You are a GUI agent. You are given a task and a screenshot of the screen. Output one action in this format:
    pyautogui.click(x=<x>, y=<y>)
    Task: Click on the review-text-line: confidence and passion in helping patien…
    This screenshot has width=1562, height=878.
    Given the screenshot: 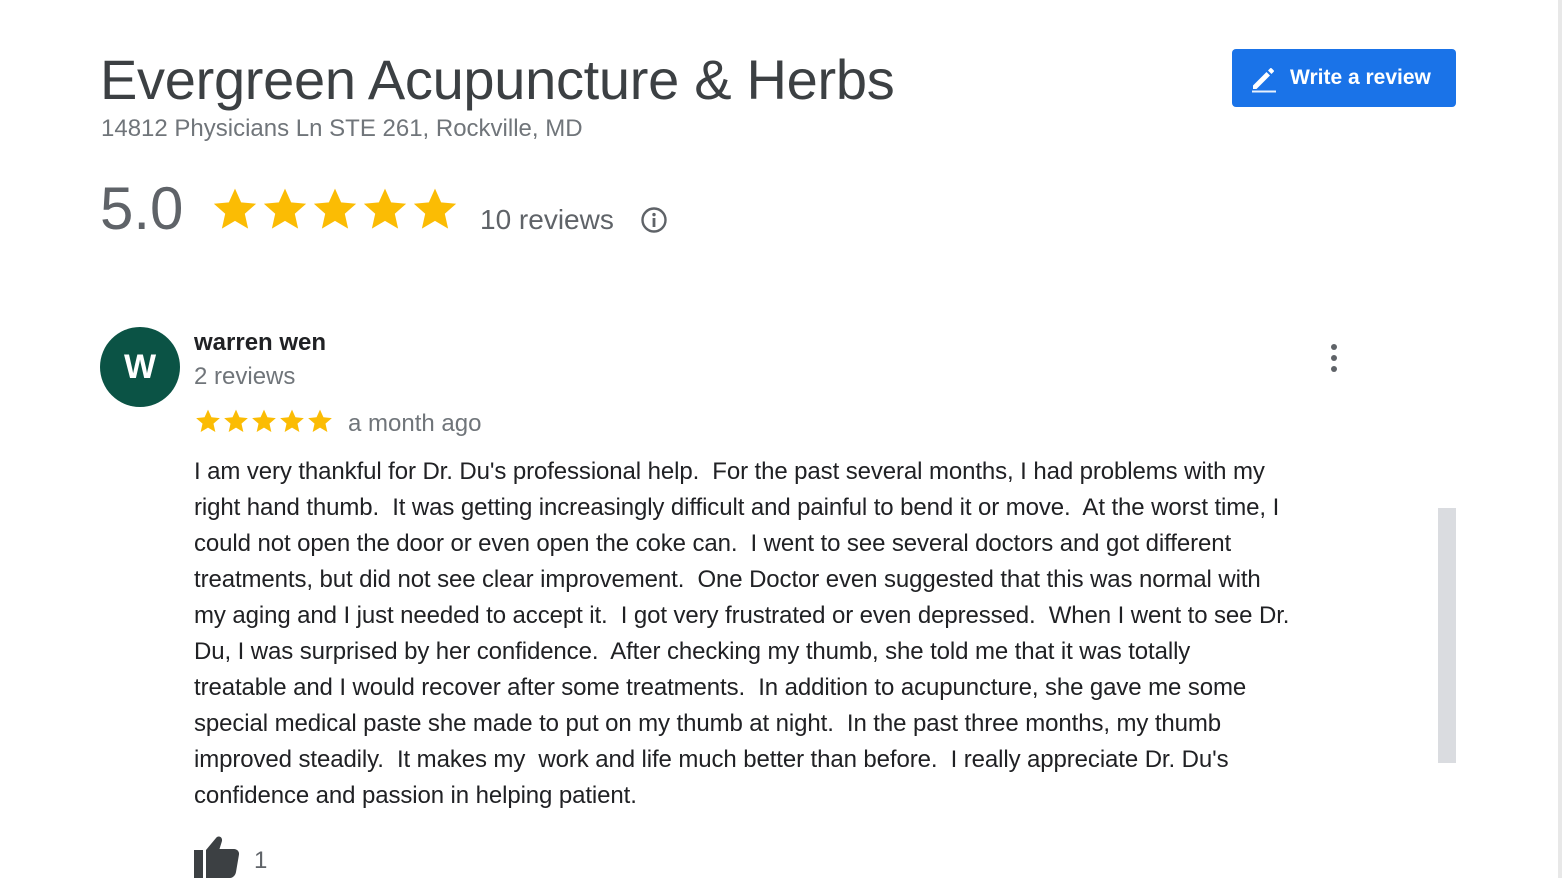 What is the action you would take?
    pyautogui.click(x=415, y=795)
    